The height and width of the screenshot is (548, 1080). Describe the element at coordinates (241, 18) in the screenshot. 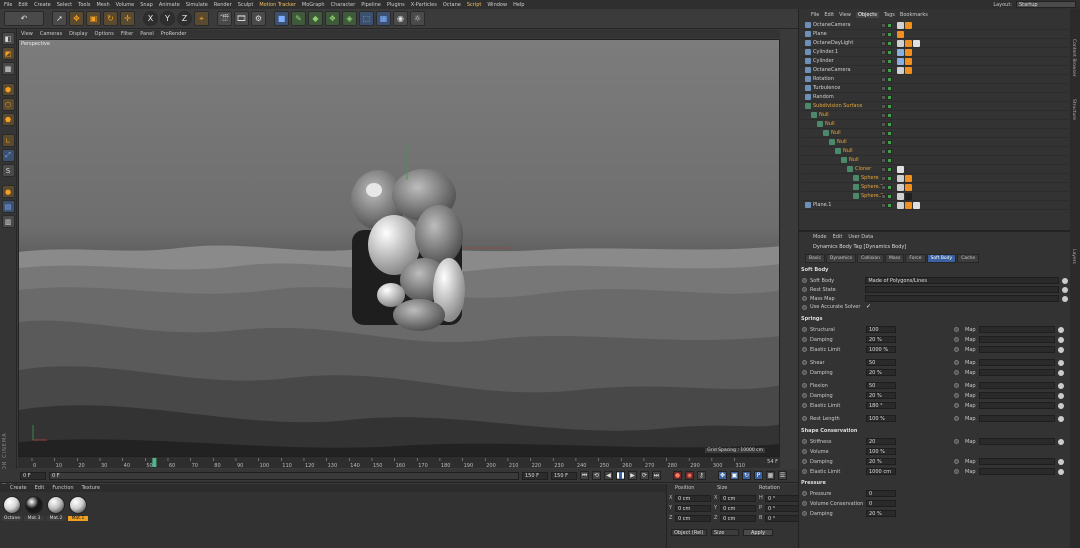

I see `render-picture-viewer-icon: 🎞` at that location.